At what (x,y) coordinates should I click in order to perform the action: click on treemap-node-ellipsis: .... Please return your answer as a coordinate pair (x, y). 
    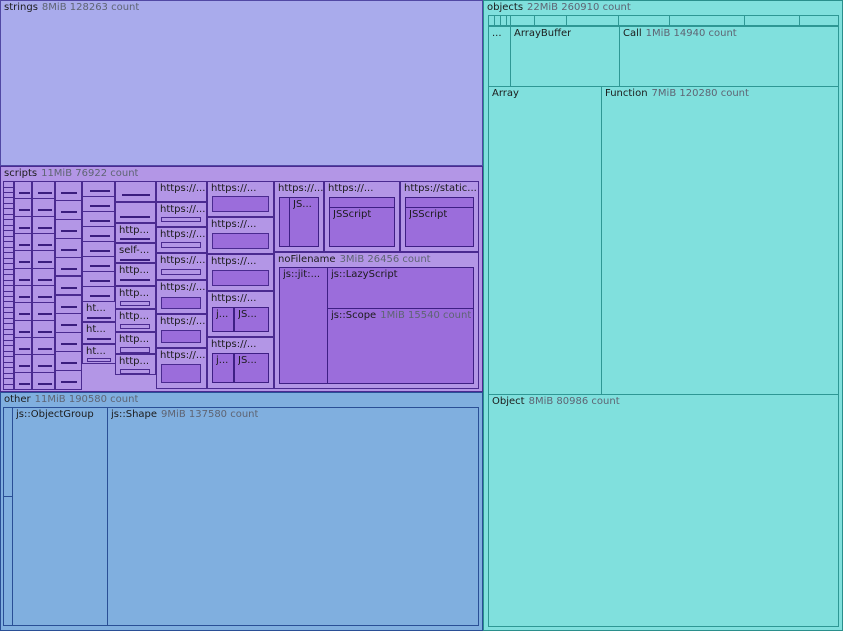
    Looking at the image, I should click on (499, 56).